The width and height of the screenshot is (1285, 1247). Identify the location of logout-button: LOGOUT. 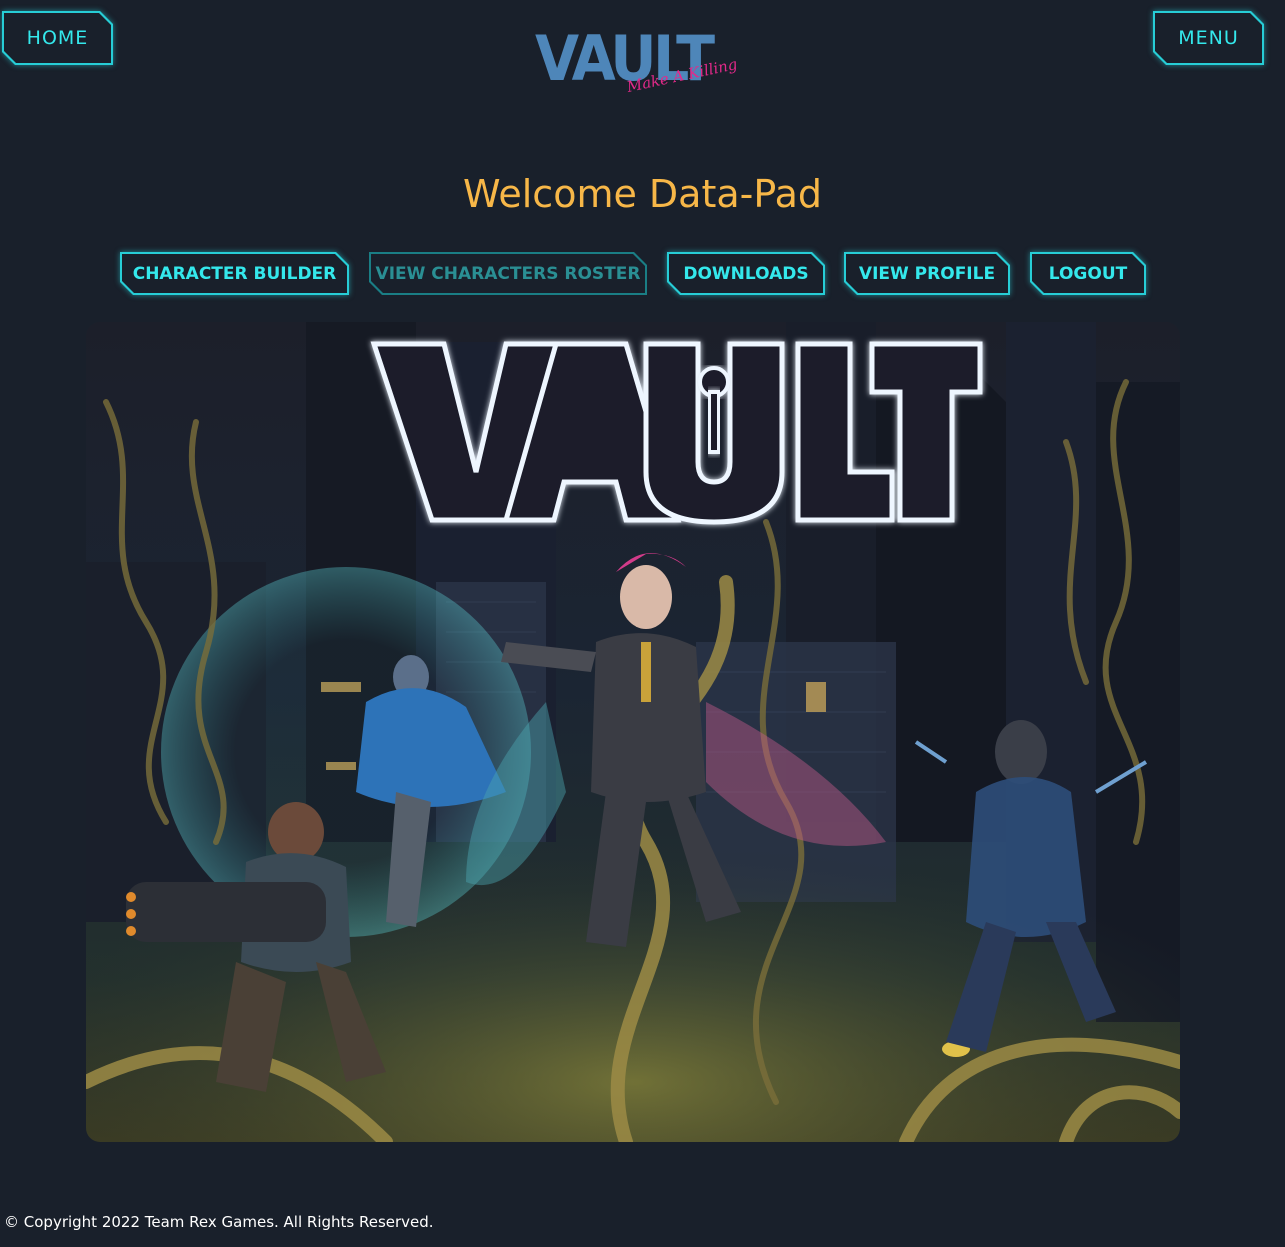
(1088, 273).